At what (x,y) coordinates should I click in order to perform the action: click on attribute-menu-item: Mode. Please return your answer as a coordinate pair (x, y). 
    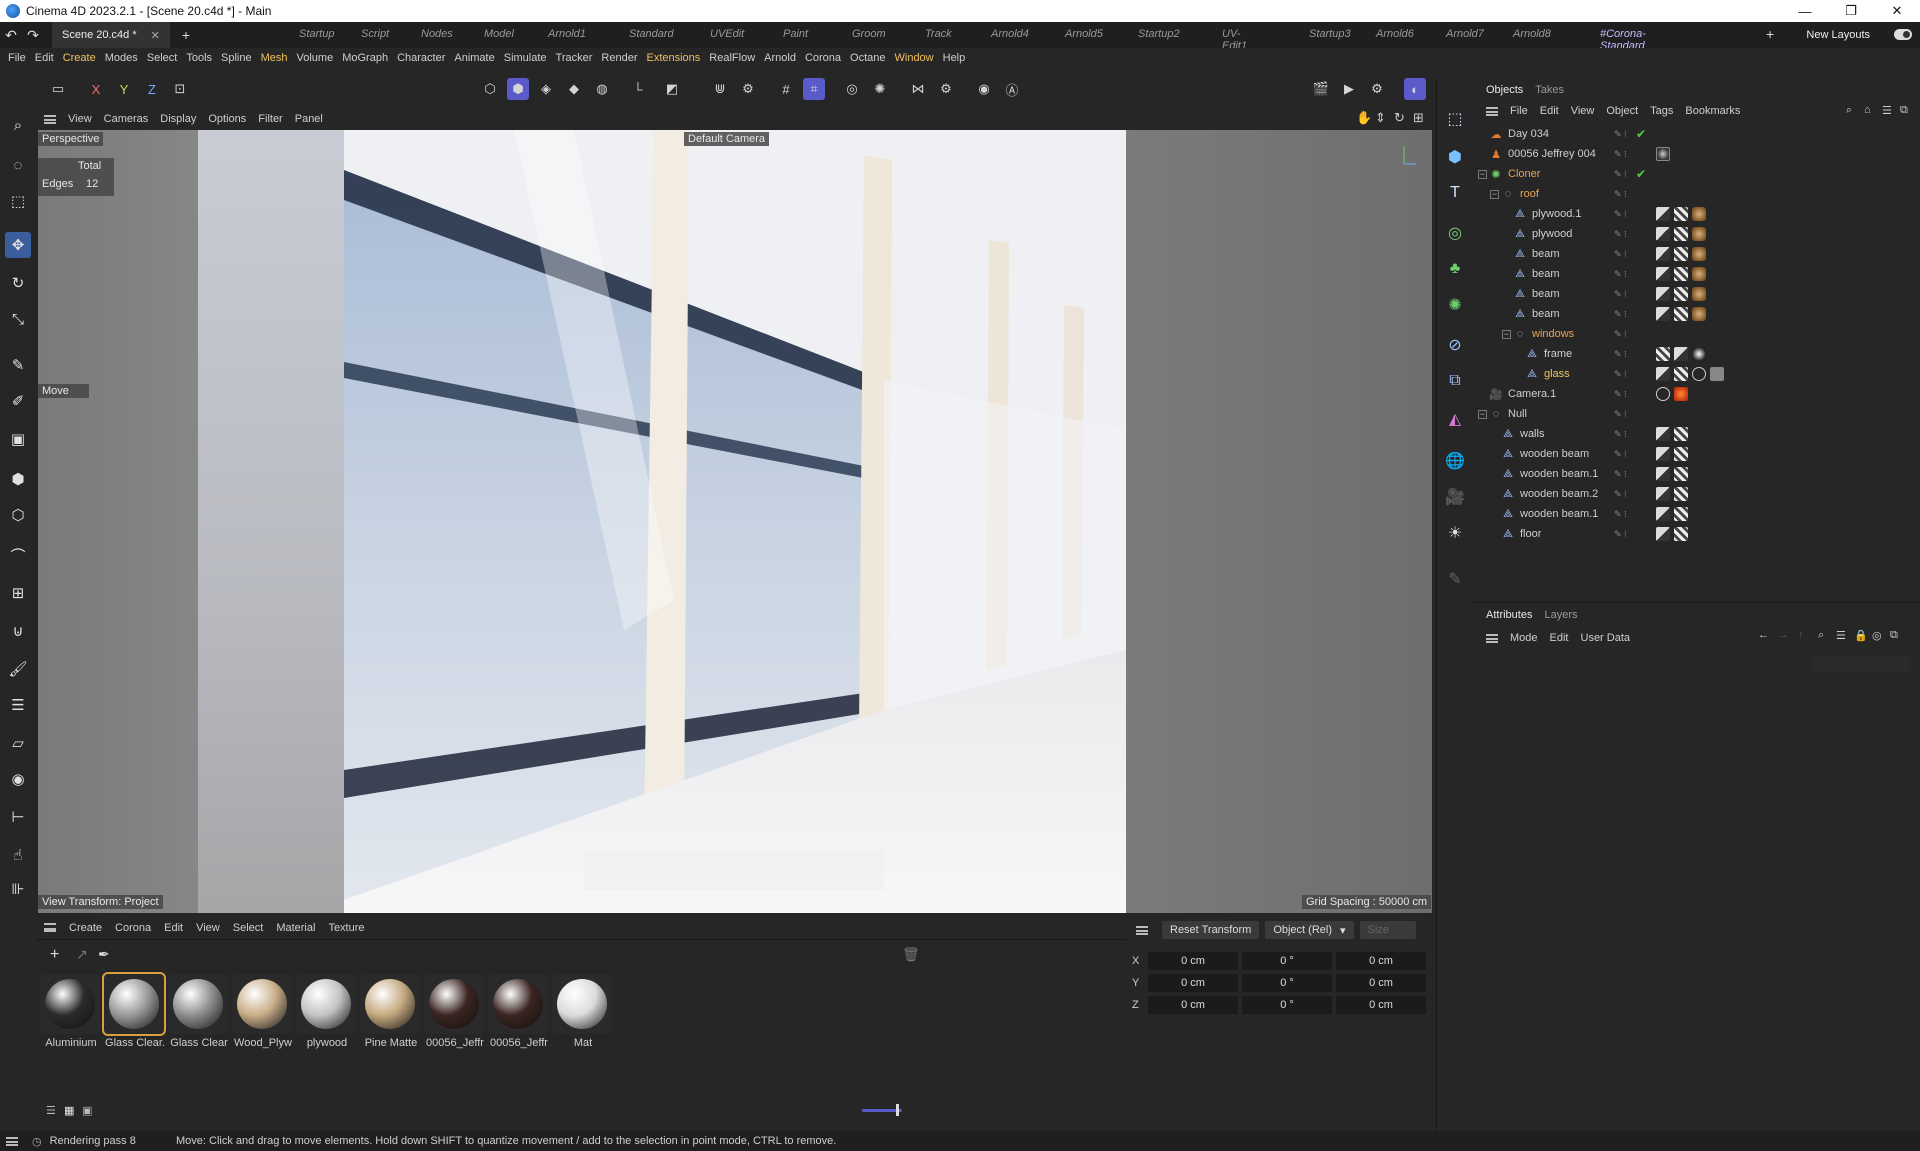
    Looking at the image, I should click on (1524, 638).